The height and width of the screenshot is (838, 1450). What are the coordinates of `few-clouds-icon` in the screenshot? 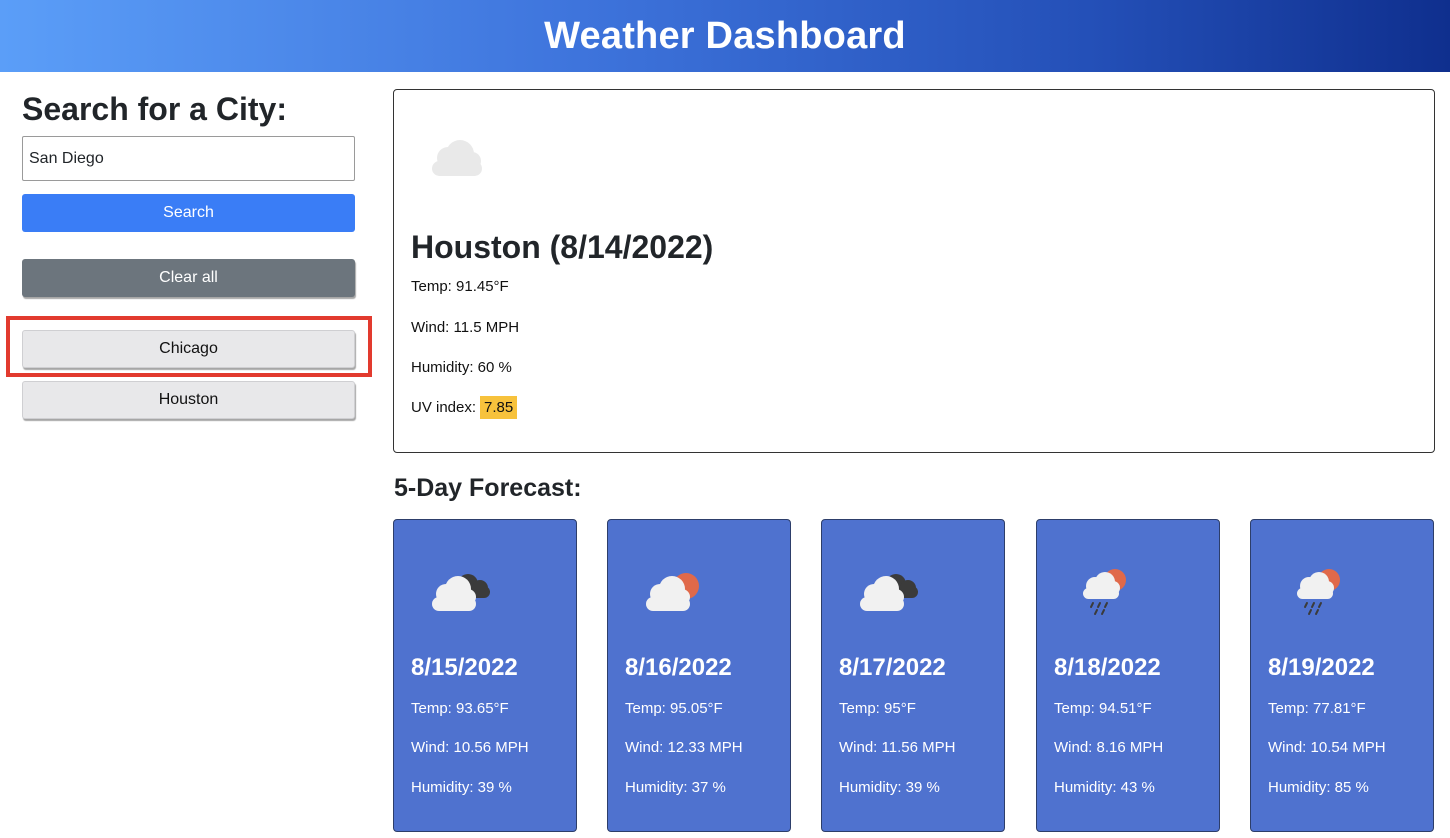 It's located at (674, 589).